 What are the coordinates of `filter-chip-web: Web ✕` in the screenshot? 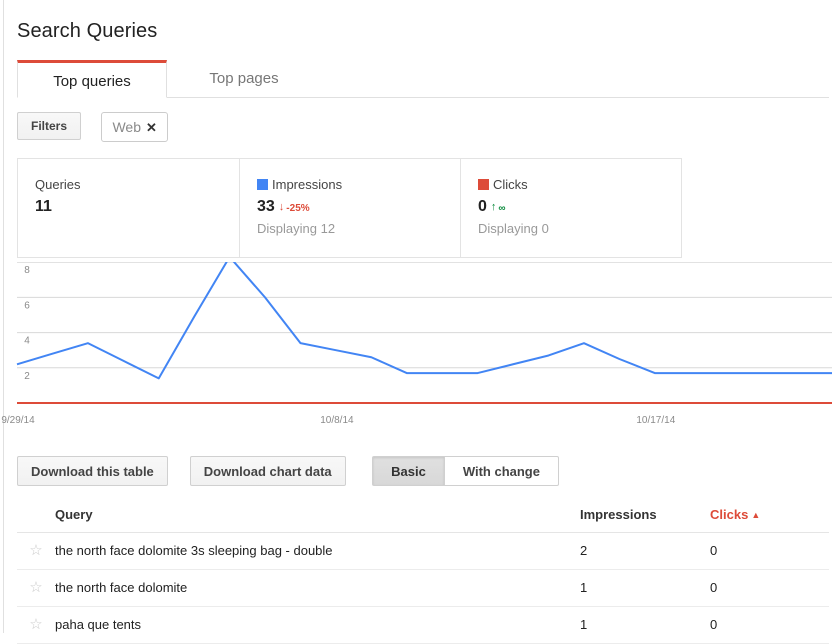 It's located at (134, 127).